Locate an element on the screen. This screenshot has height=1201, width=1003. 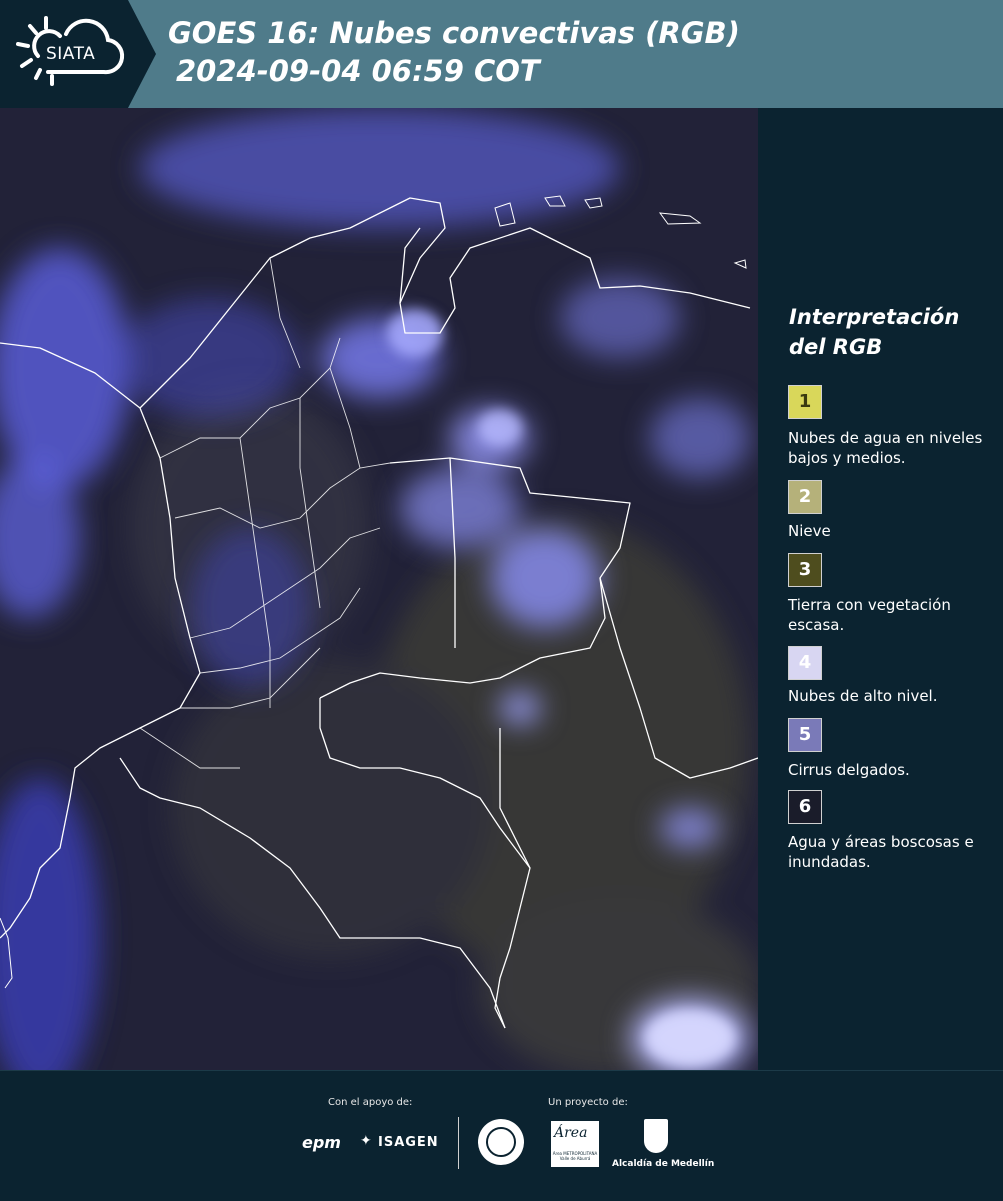
legend-swatch-6: 6 is located at coordinates (805, 807).